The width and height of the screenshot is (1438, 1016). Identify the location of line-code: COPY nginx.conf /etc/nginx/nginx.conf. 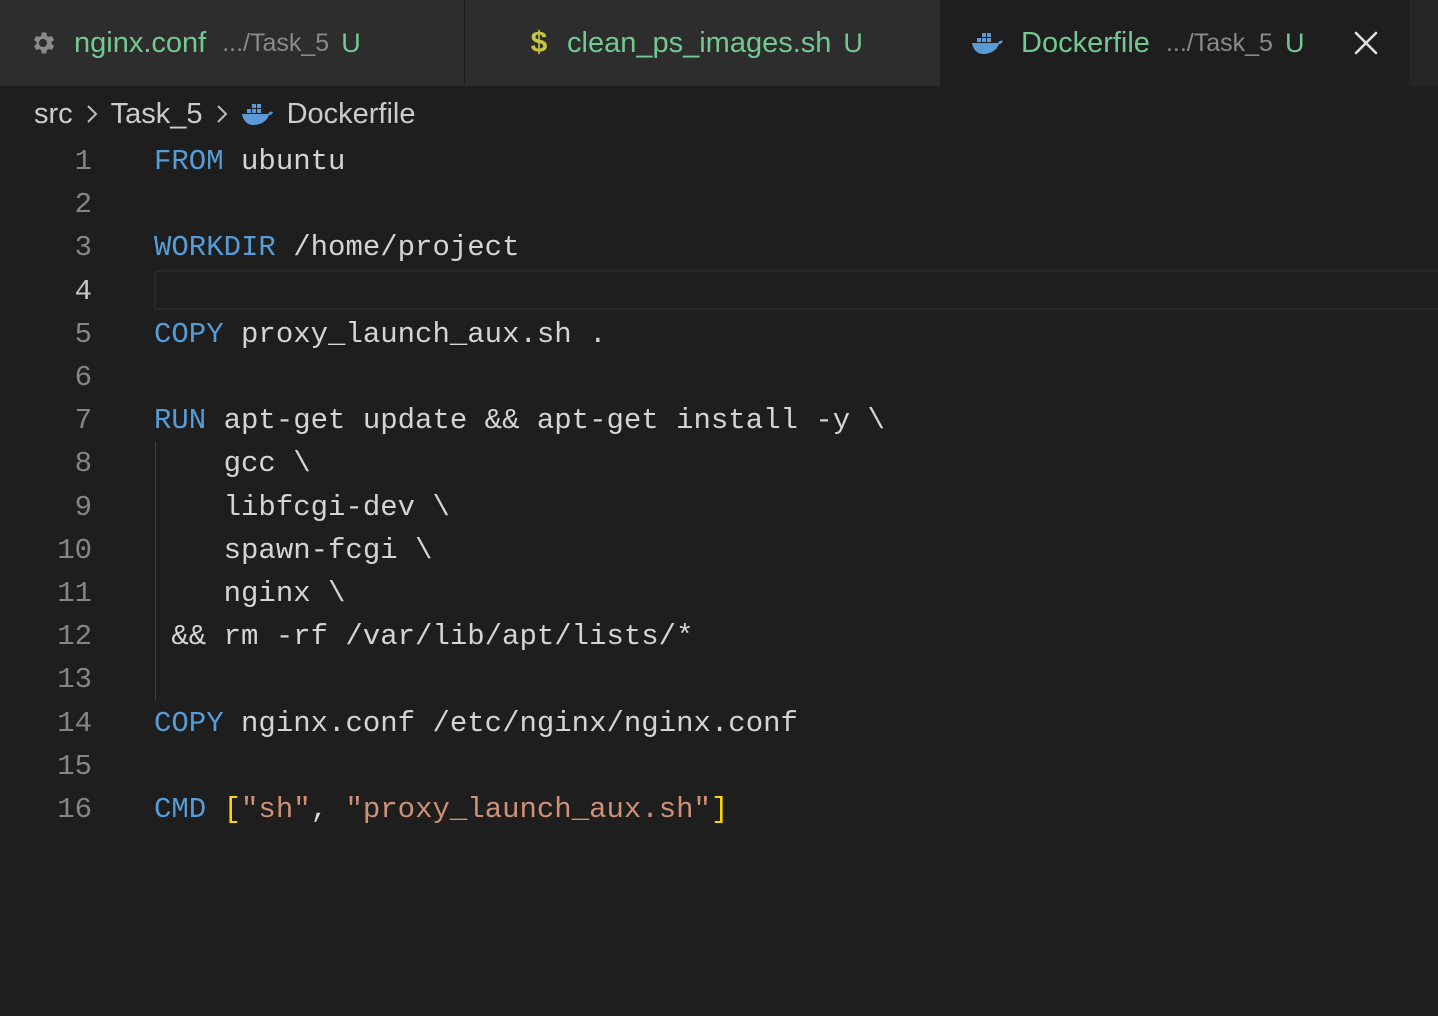
(476, 723).